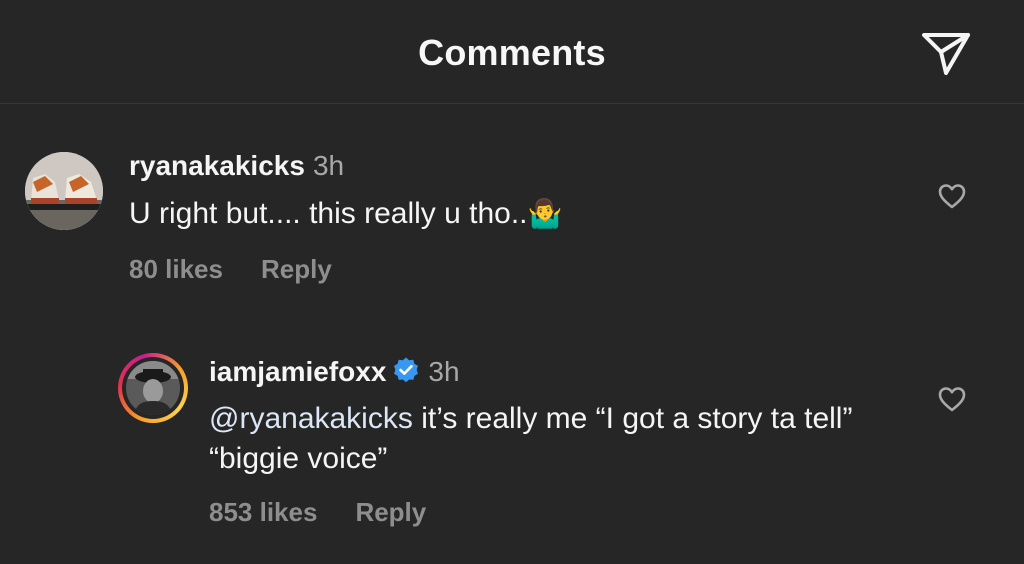  Describe the element at coordinates (311, 418) in the screenshot. I see `mention-link: @ryanakakicks` at that location.